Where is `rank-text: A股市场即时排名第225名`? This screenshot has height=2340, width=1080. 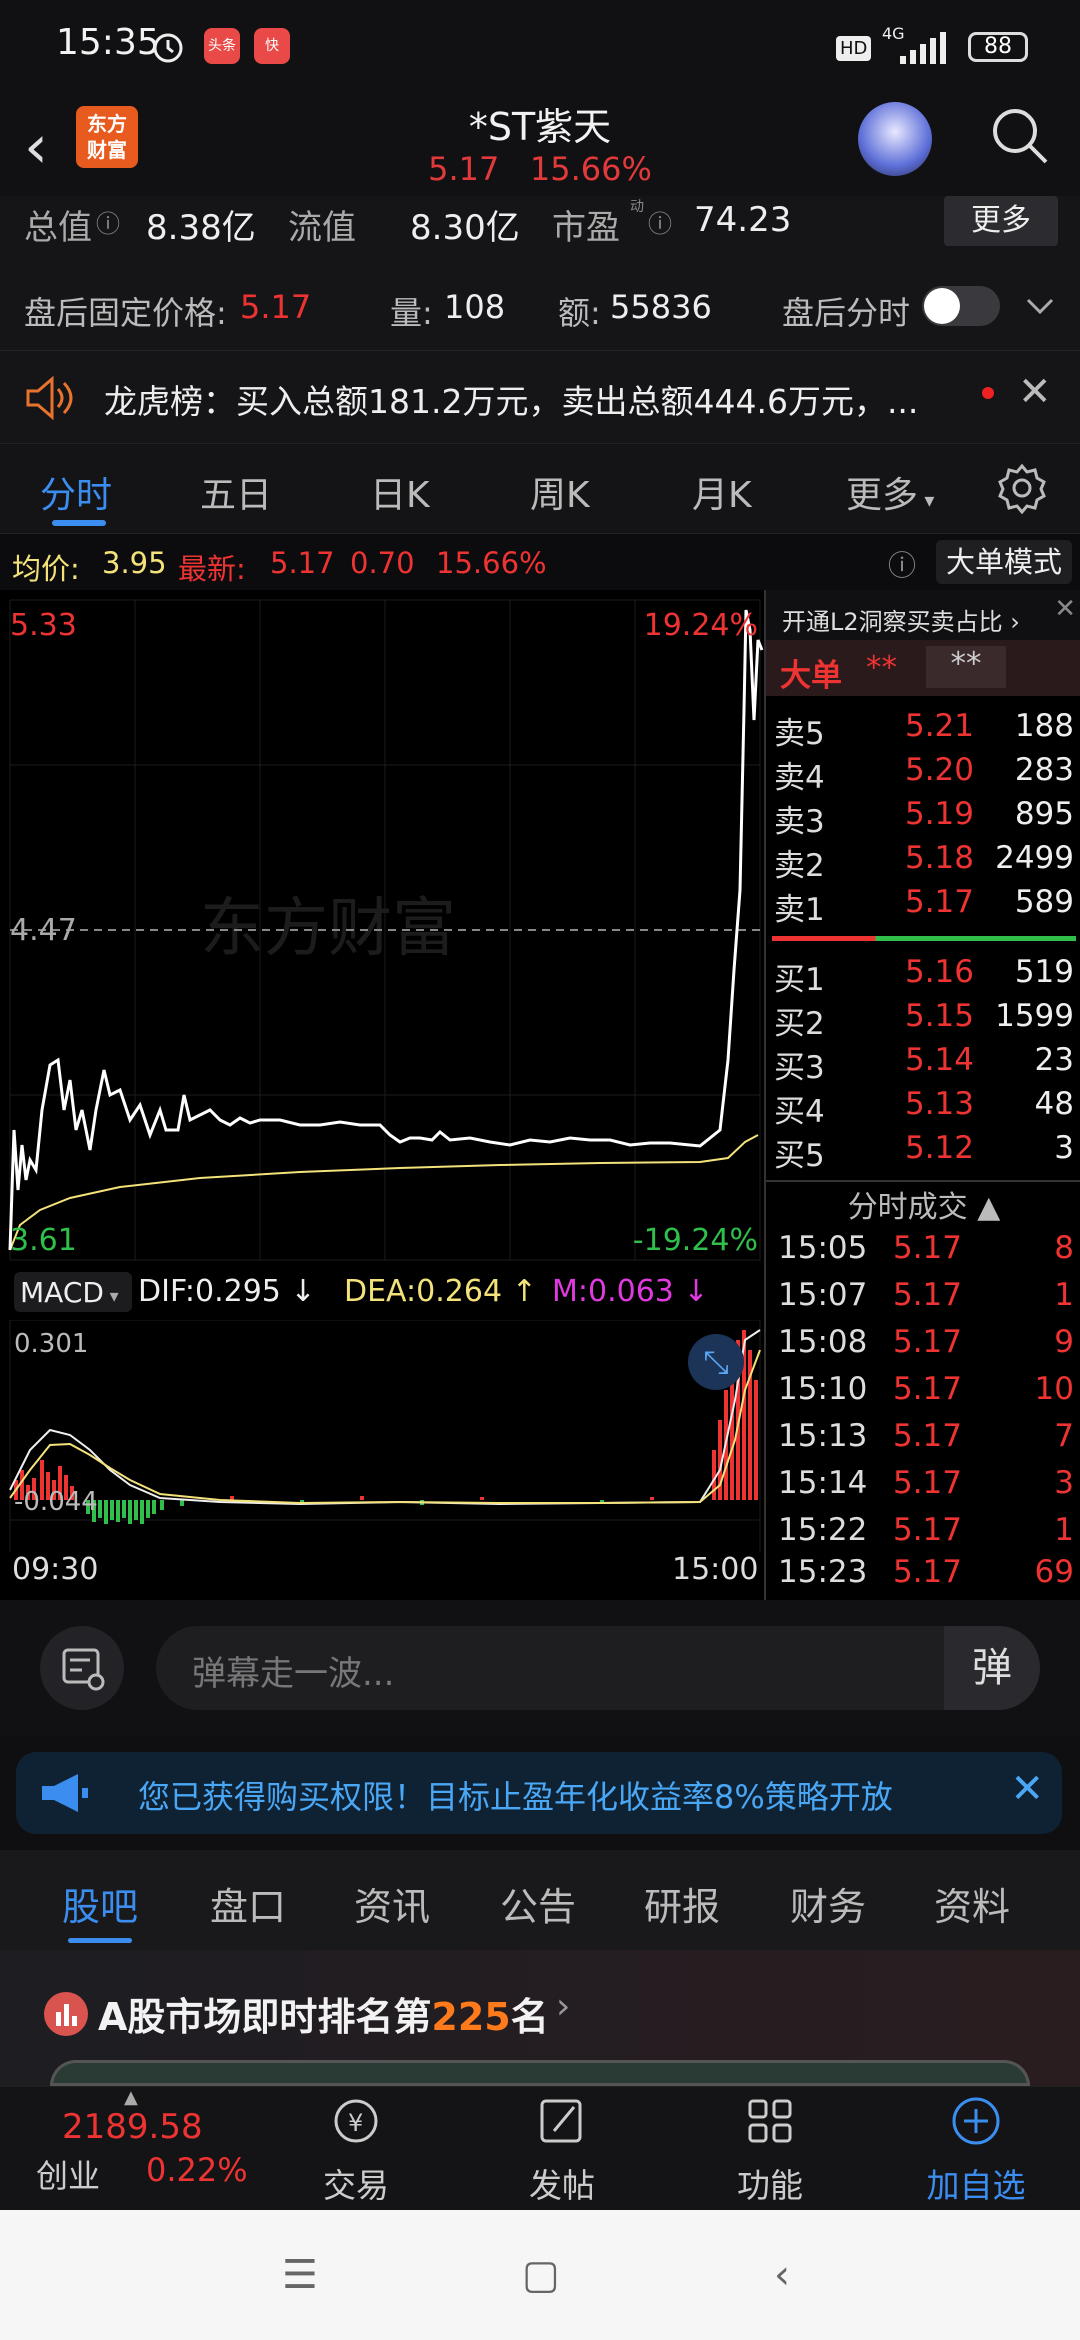 rank-text: A股市场即时排名第225名 is located at coordinates (323, 2017).